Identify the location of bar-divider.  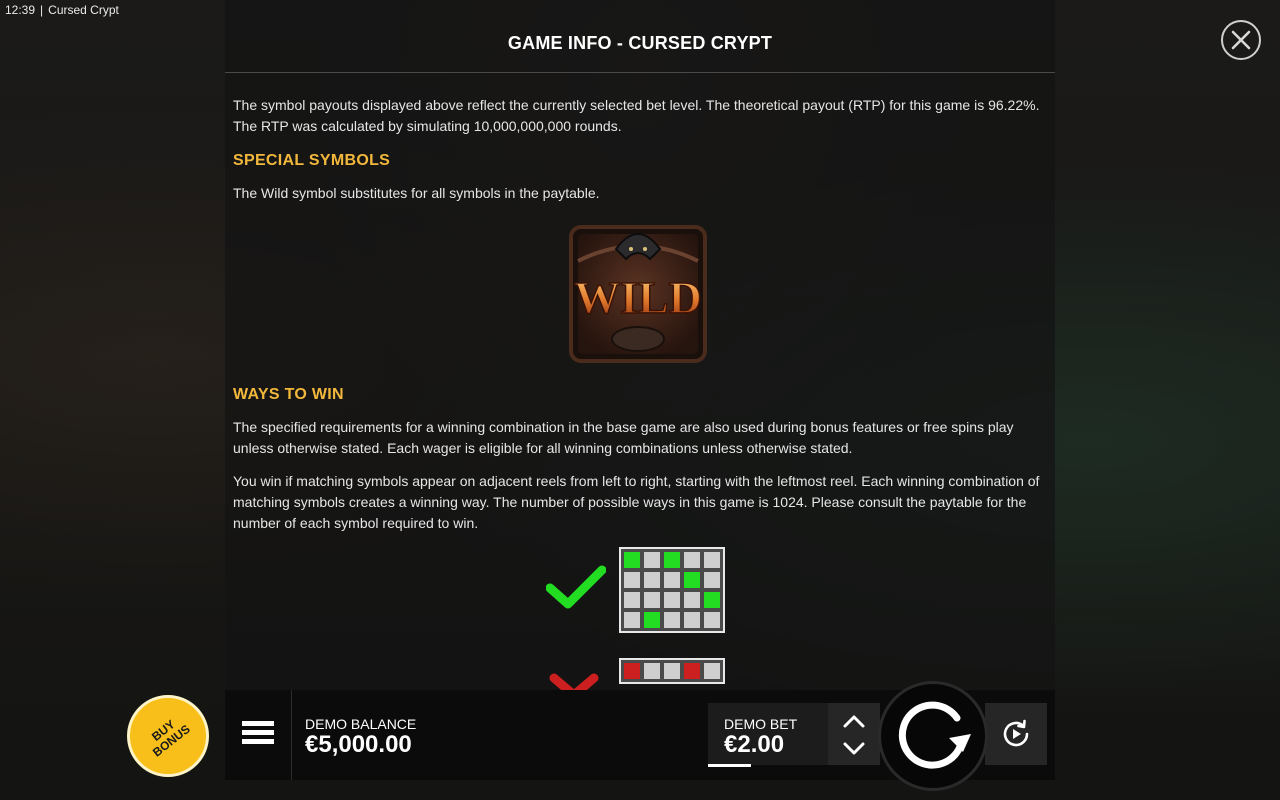
(291, 735).